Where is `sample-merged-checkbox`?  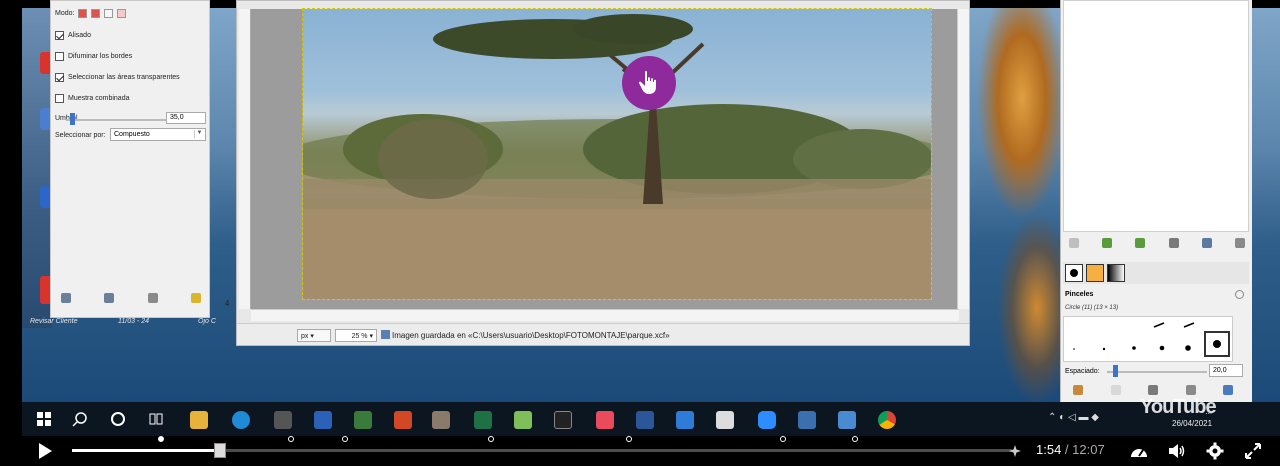 sample-merged-checkbox is located at coordinates (59, 98).